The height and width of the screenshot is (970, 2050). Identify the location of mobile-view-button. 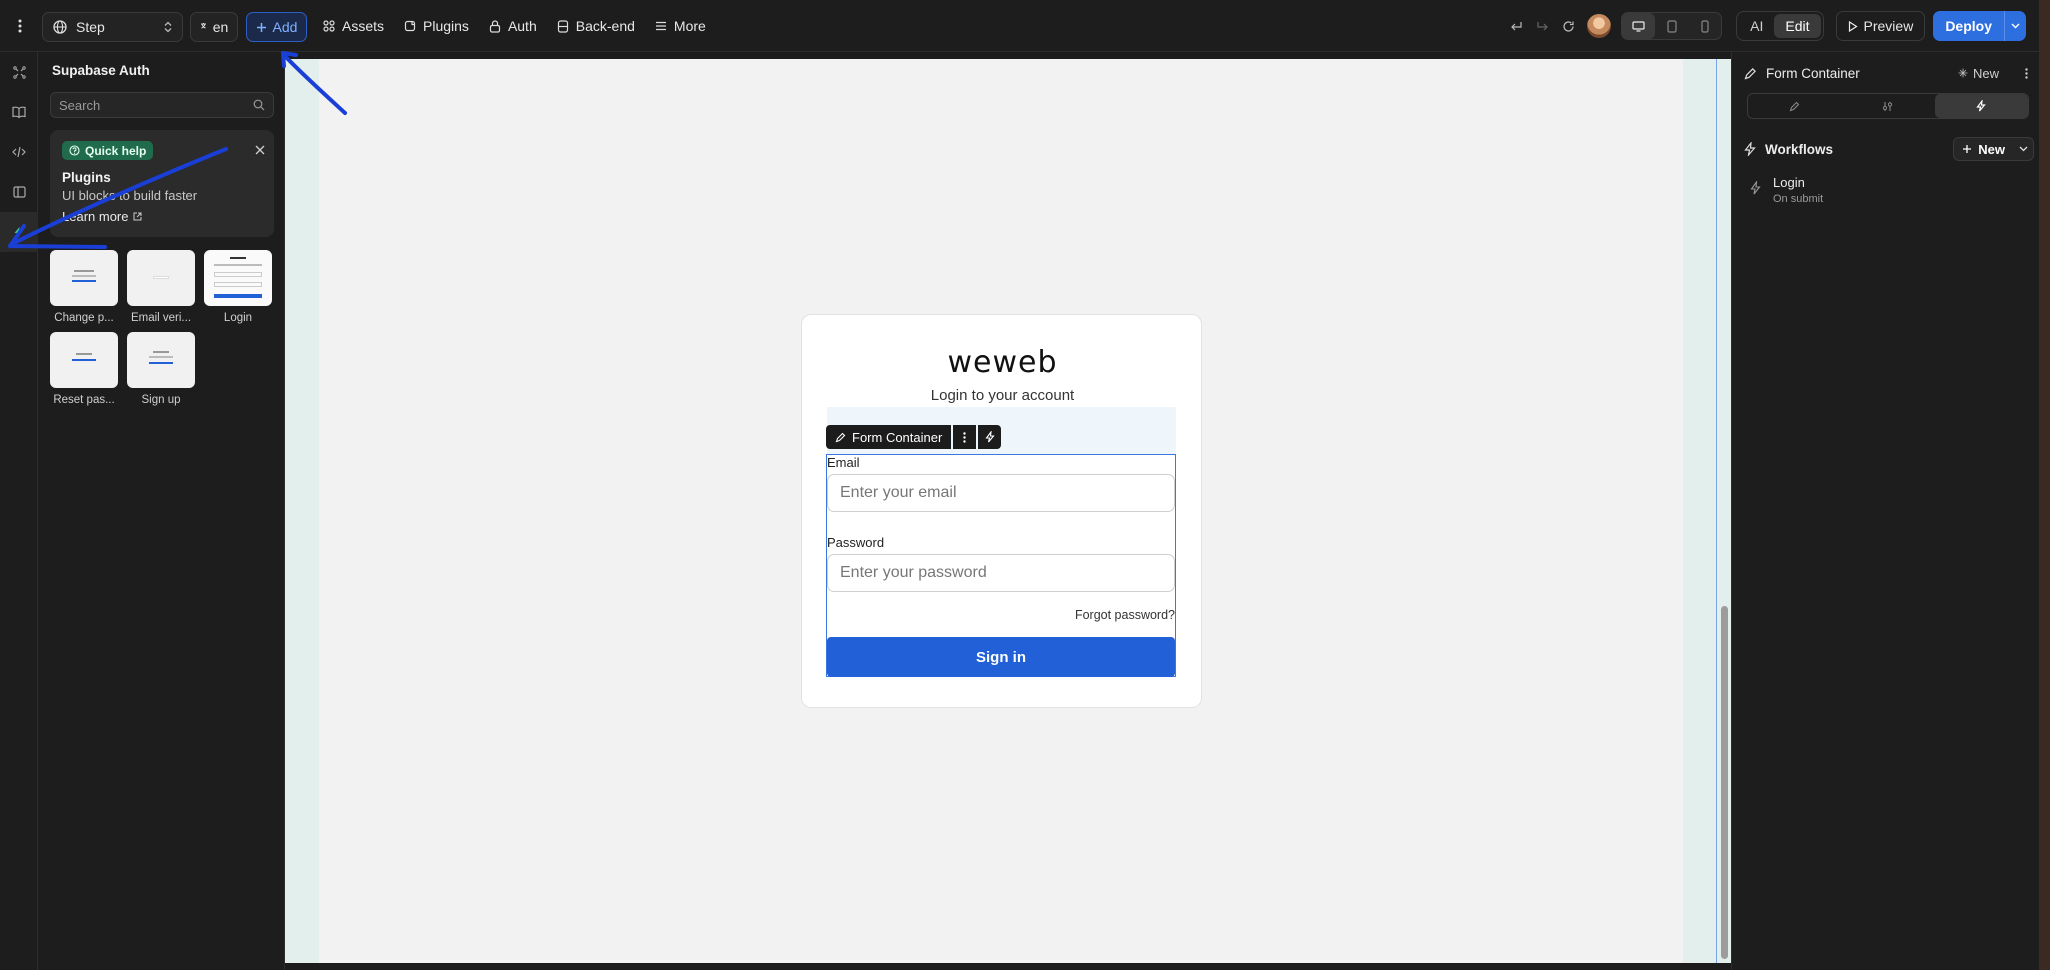
(1704, 26).